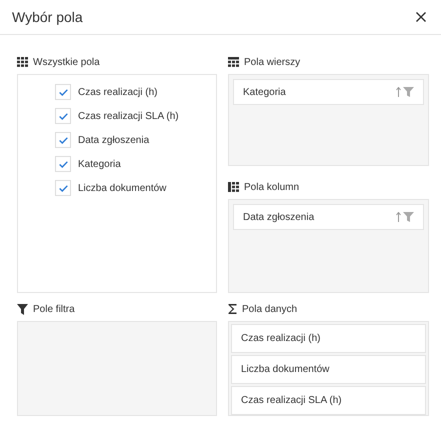 The height and width of the screenshot is (429, 441). Describe the element at coordinates (272, 187) in the screenshot. I see `section-label: Pola kolumn` at that location.